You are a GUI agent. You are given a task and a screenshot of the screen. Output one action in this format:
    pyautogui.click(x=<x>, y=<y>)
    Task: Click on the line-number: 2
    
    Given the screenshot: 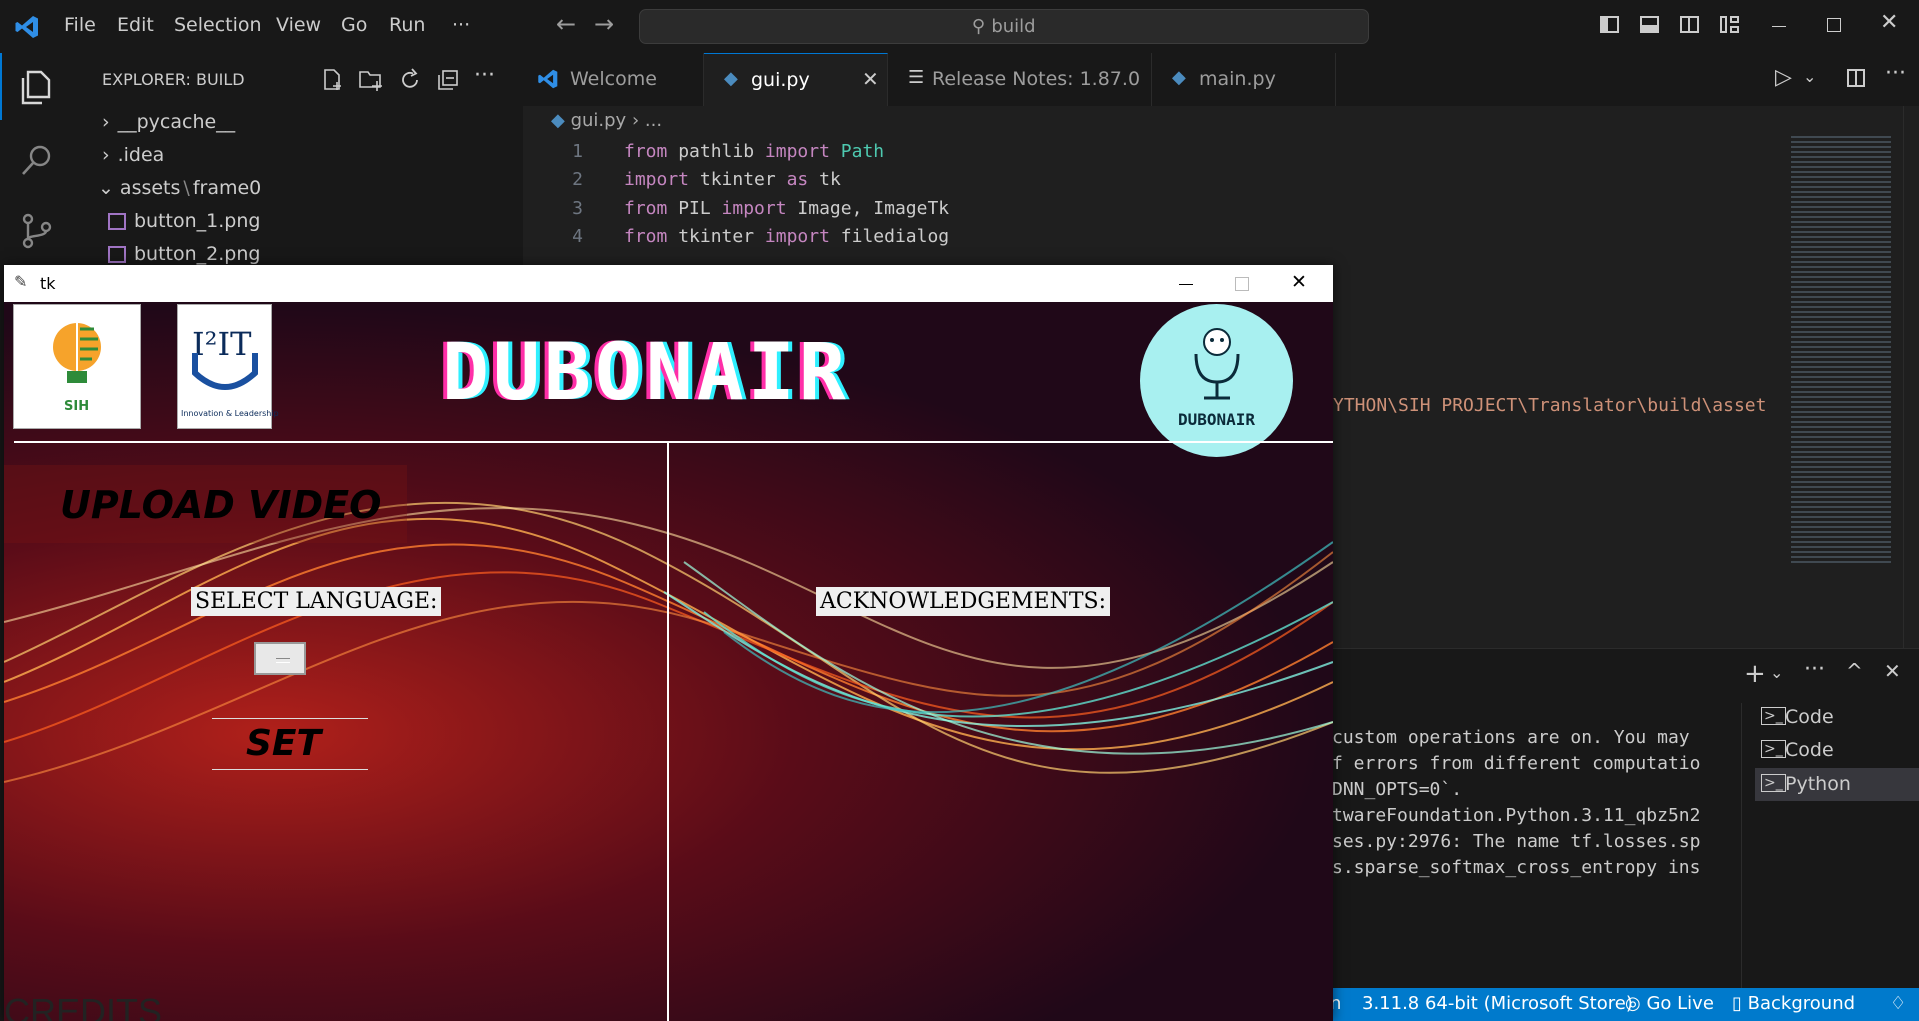 What is the action you would take?
    pyautogui.click(x=577, y=179)
    